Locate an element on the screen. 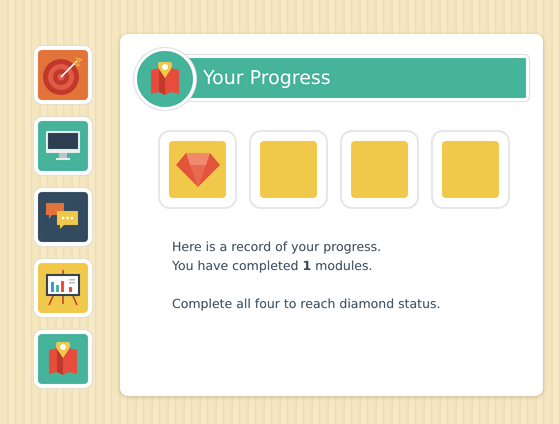 The width and height of the screenshot is (560, 424). diamond-icon is located at coordinates (198, 169).